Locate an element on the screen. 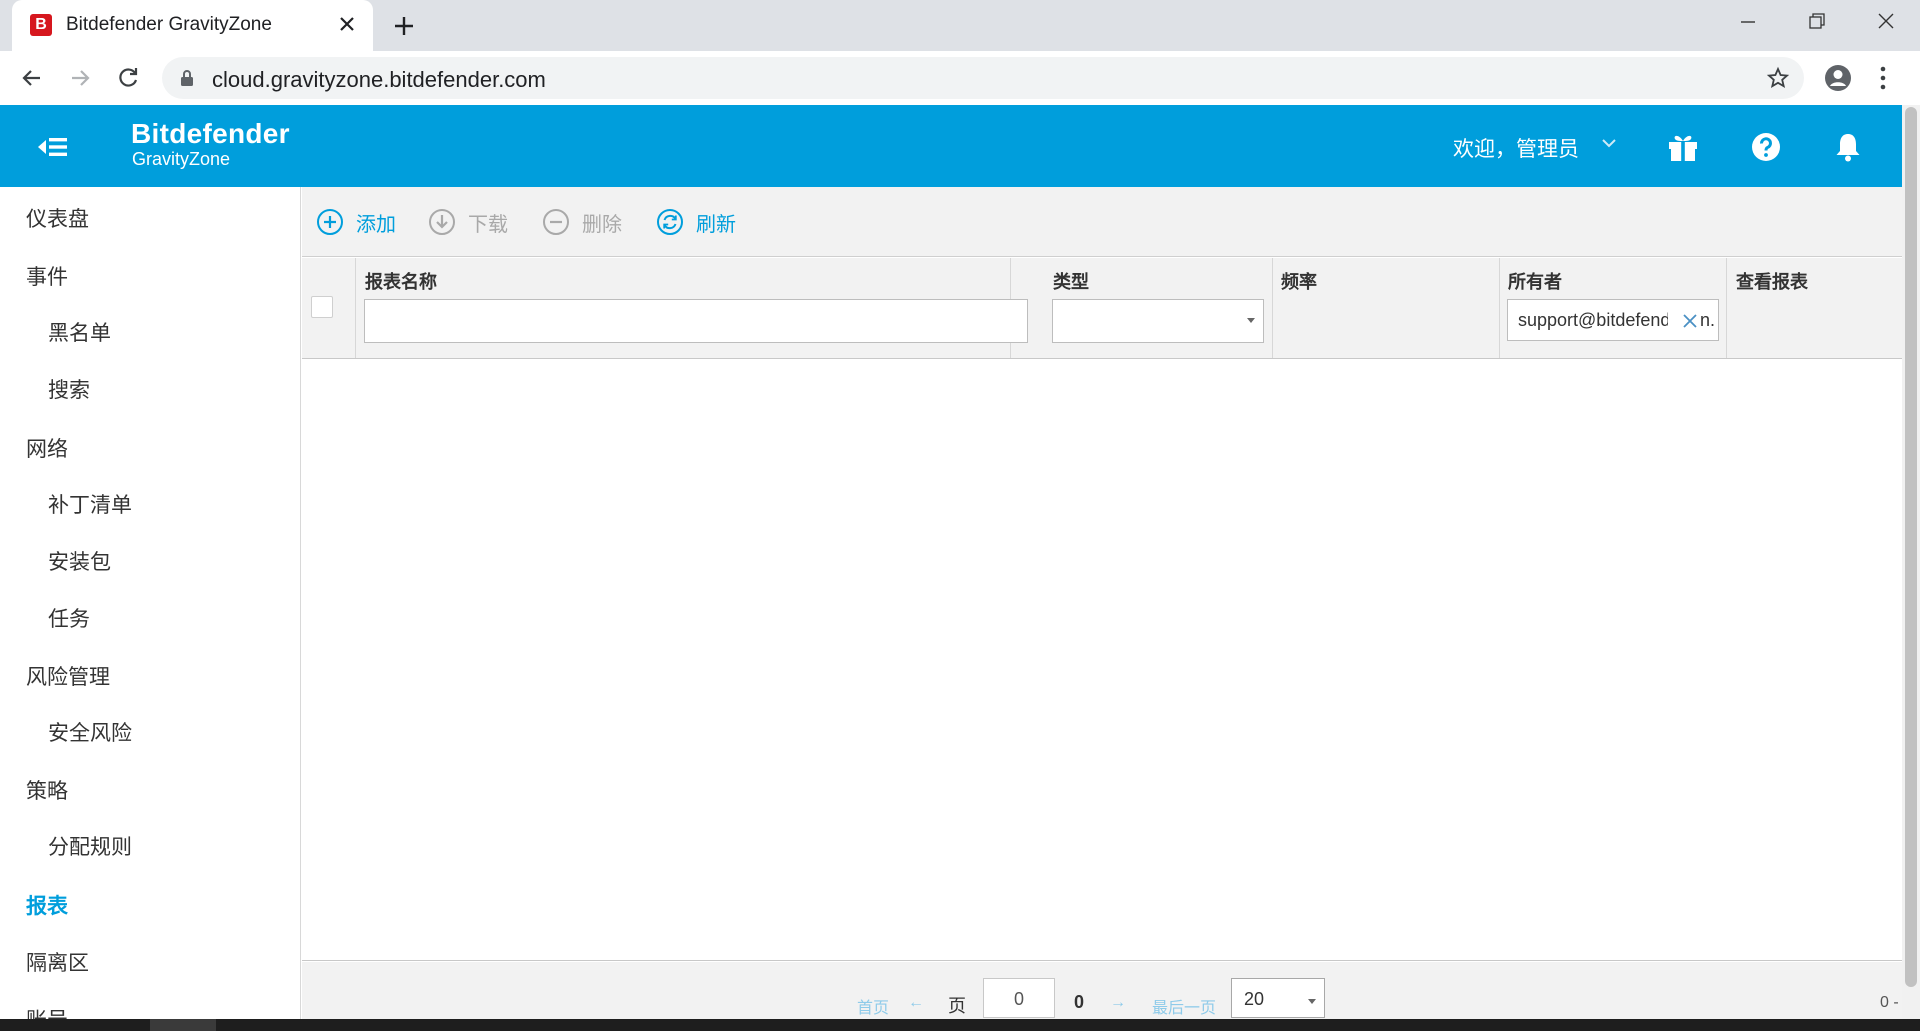 The height and width of the screenshot is (1031, 1920). sidebar-item-policies: 策略 is located at coordinates (47, 790).